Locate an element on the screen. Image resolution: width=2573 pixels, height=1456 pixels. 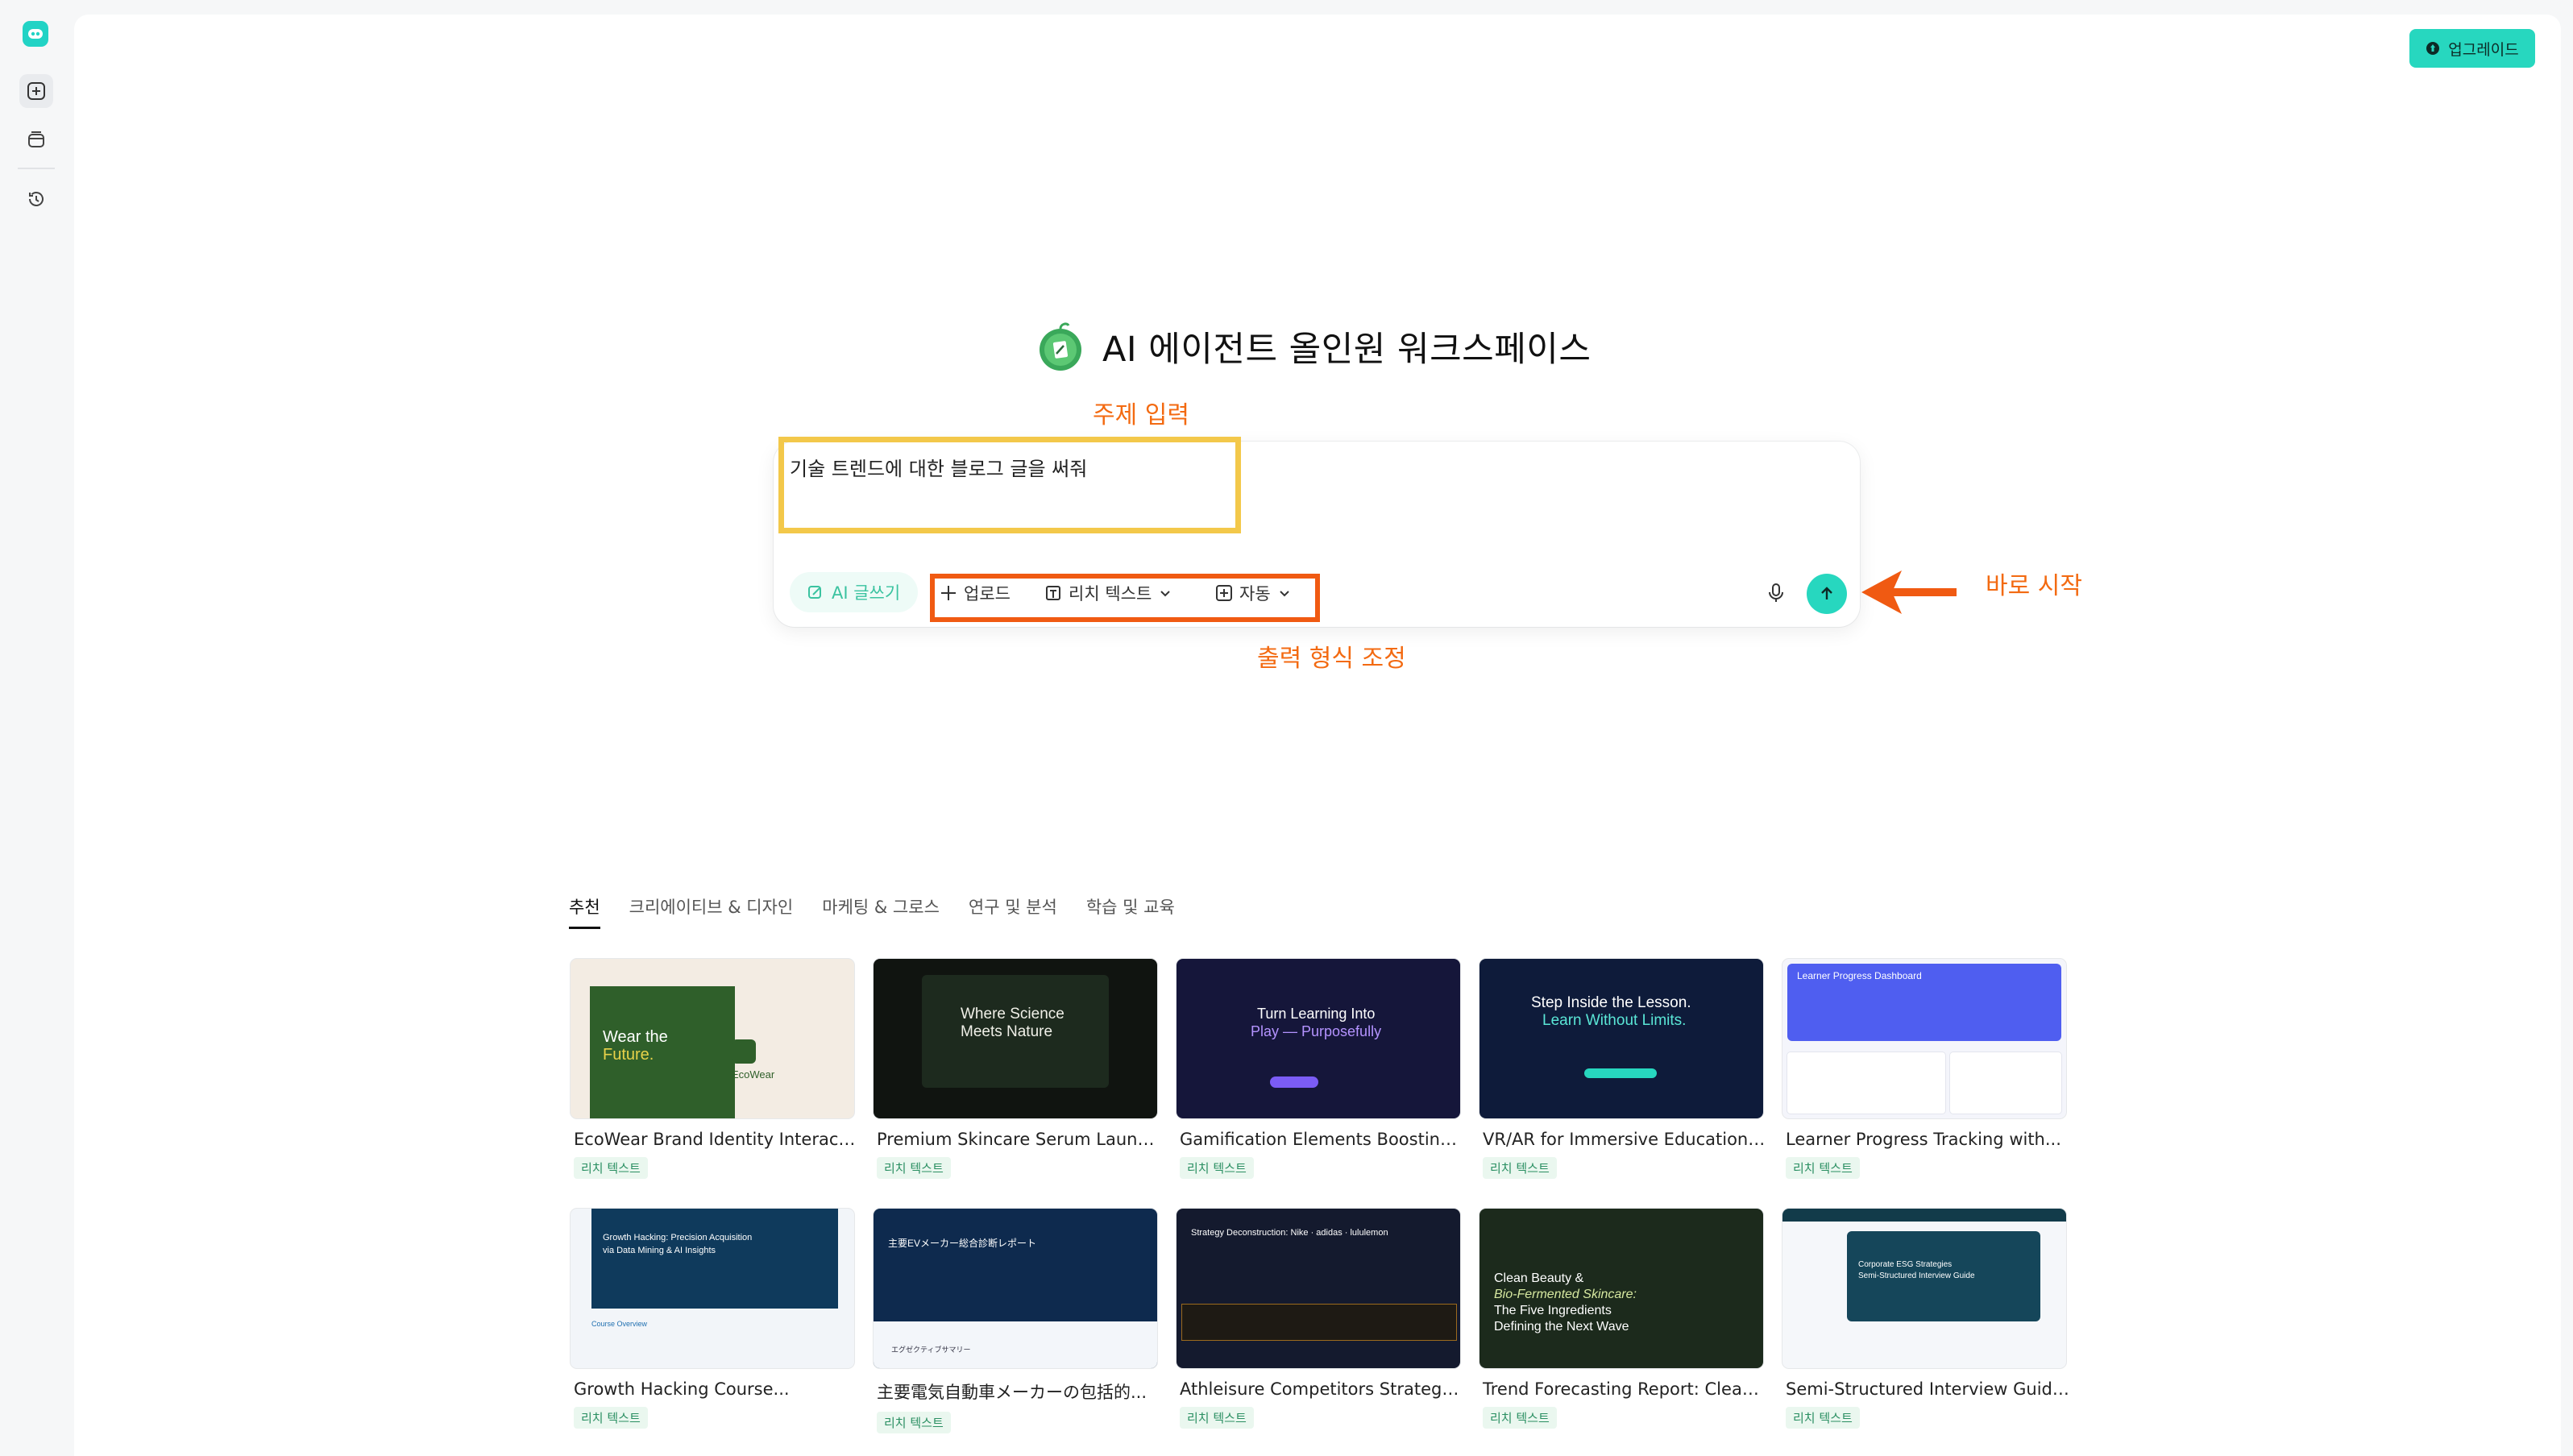
thumb-text: Growth Hacking: Precision Acquisition is located at coordinates (678, 1237).